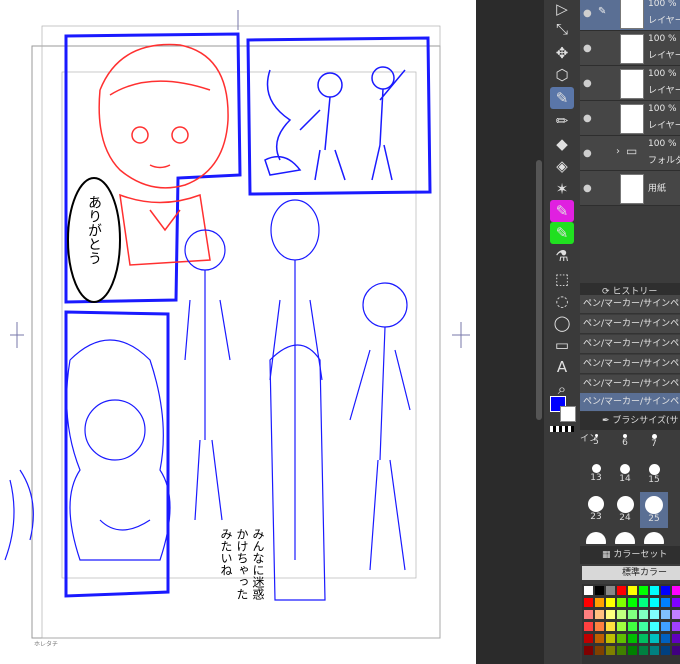 This screenshot has height=664, width=680. What do you see at coordinates (596, 510) in the screenshot?
I see `brush-size-23: 23` at bounding box center [596, 510].